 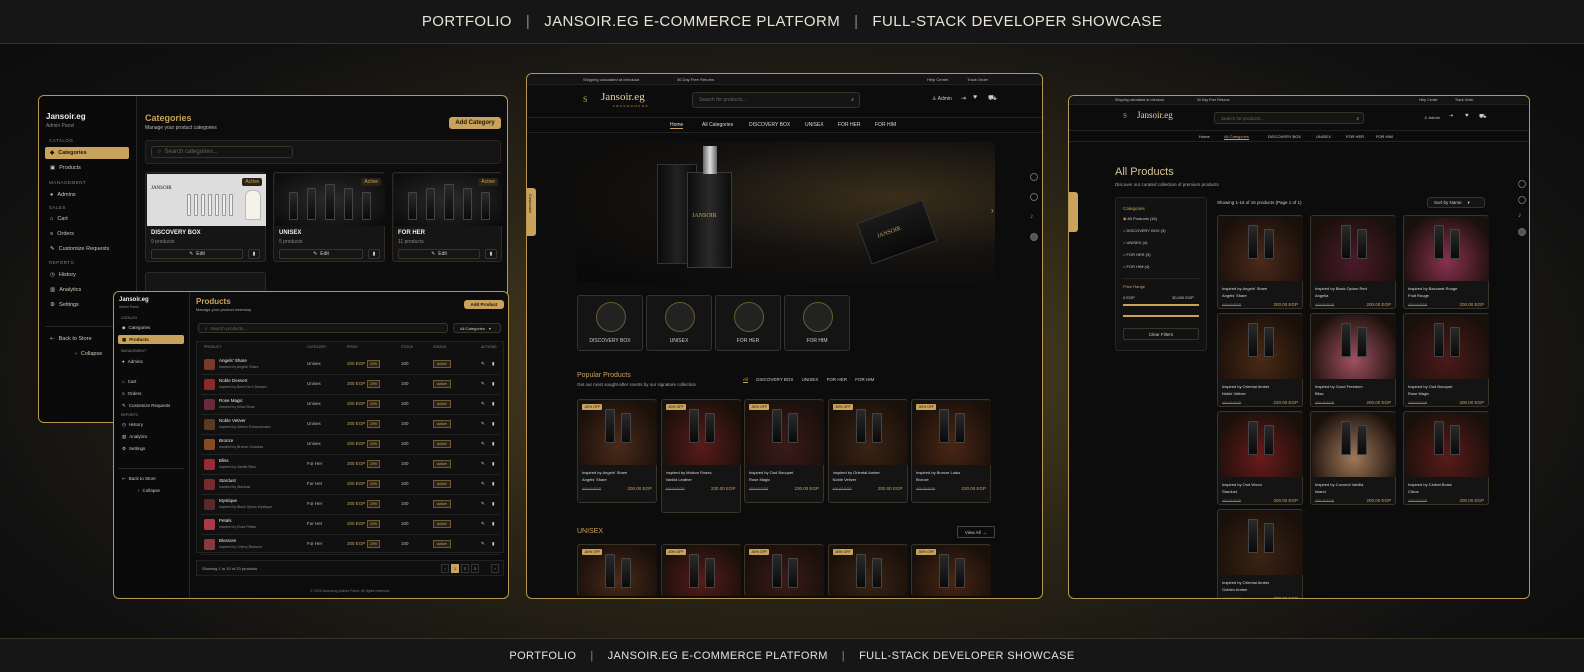 I want to click on whatsapp-icon, so click(x=1034, y=237).